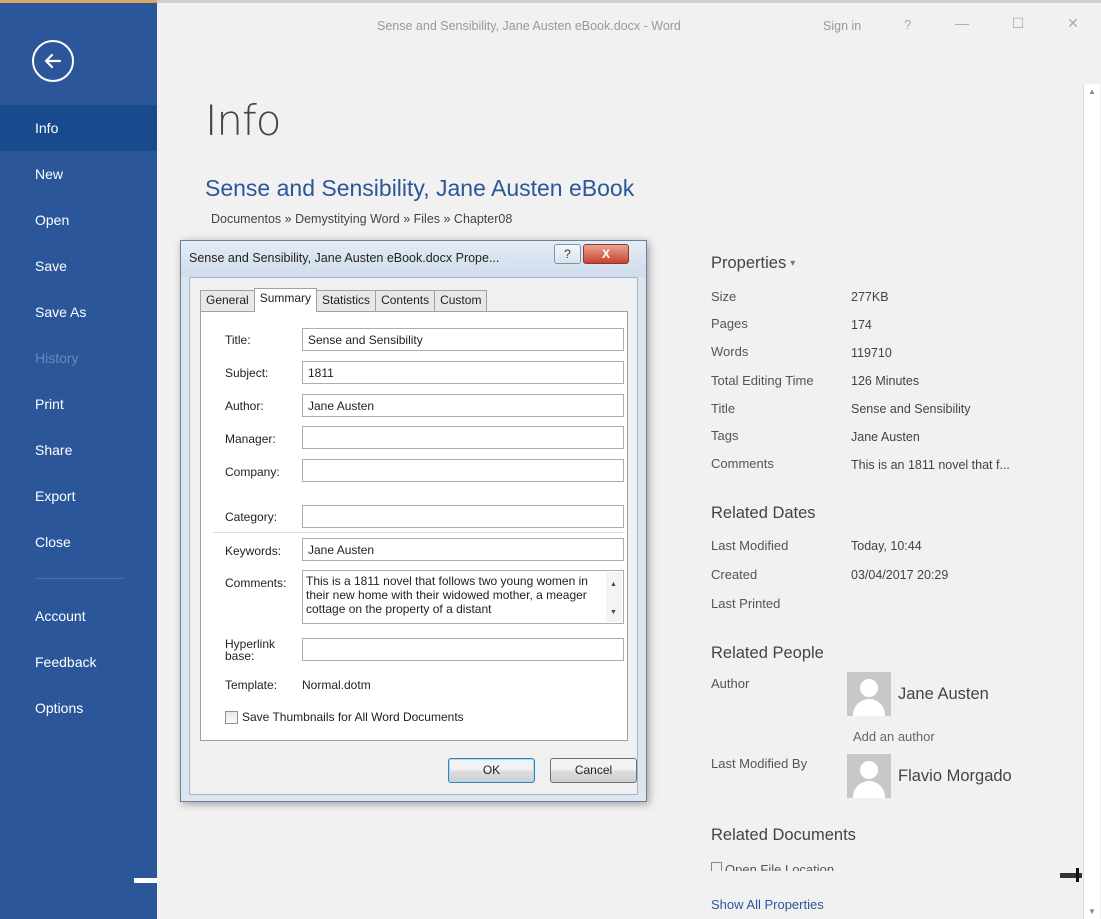 Image resolution: width=1101 pixels, height=919 pixels. Describe the element at coordinates (461, 300) in the screenshot. I see `tab-custom: Custom` at that location.